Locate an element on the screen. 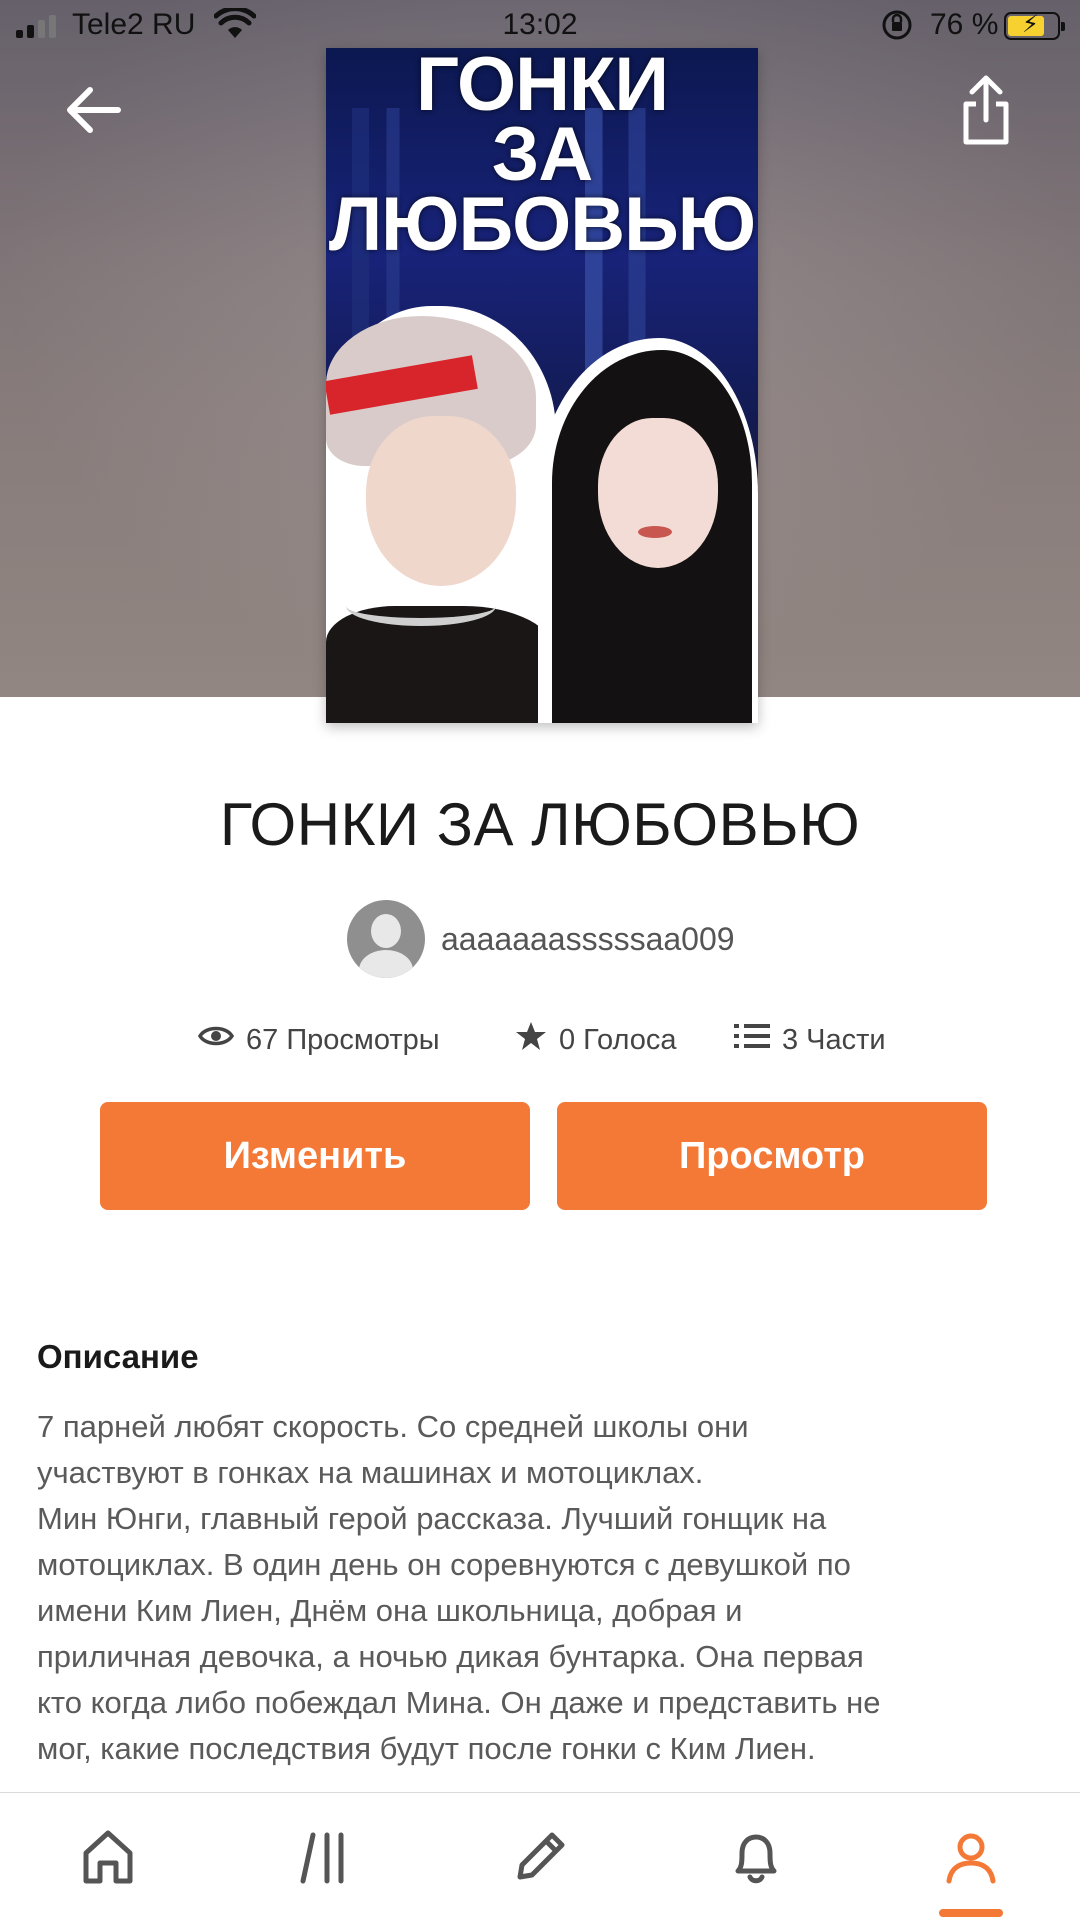  parts-count: 3 Части is located at coordinates (834, 1039).